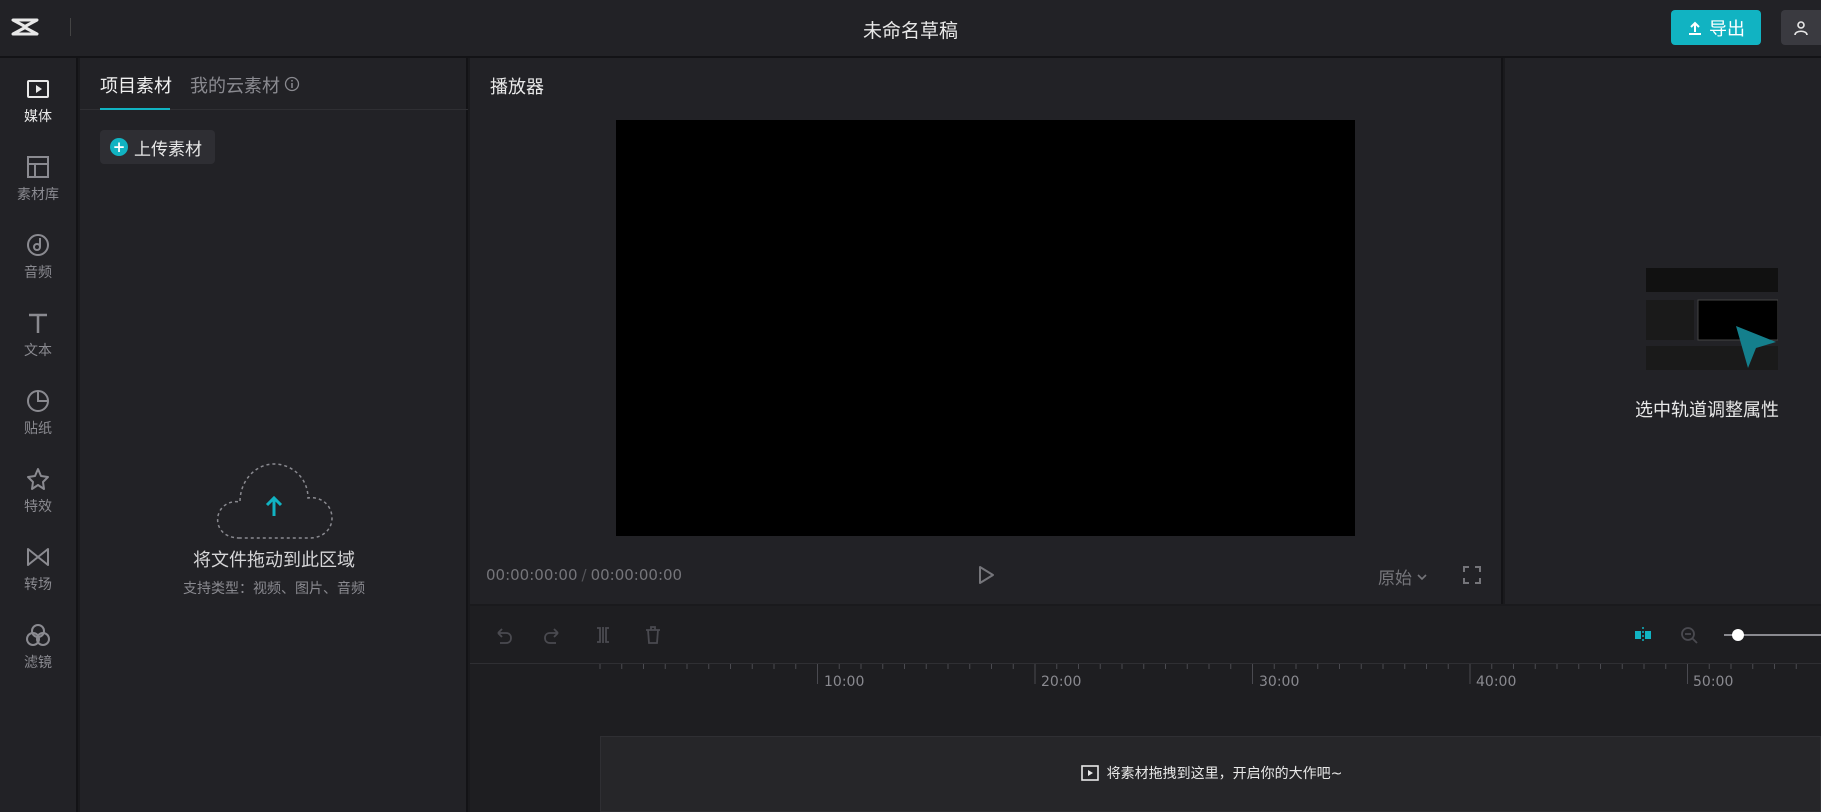 The width and height of the screenshot is (1821, 812). Describe the element at coordinates (38, 195) in the screenshot. I see `nav-label: 素材库` at that location.